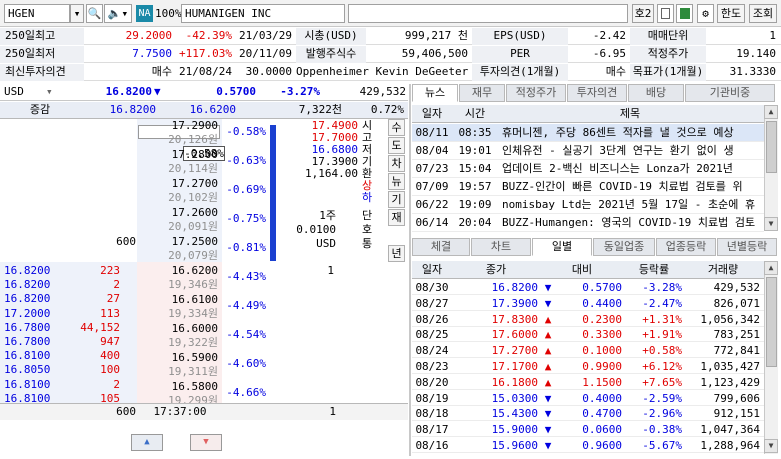 The height and width of the screenshot is (459, 781). I want to click on tab-opinion: 투자의견, so click(597, 93).